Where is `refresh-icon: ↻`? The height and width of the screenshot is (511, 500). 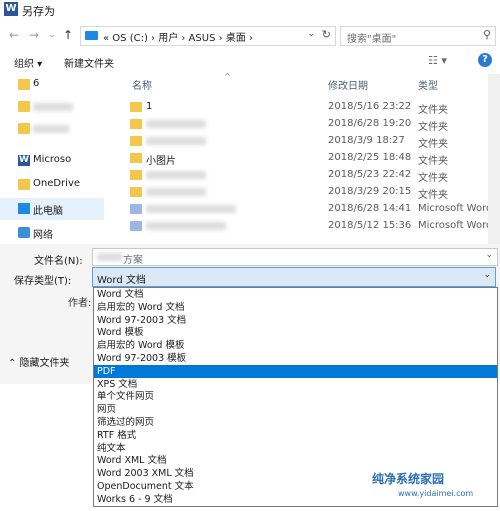 refresh-icon: ↻ is located at coordinates (326, 34).